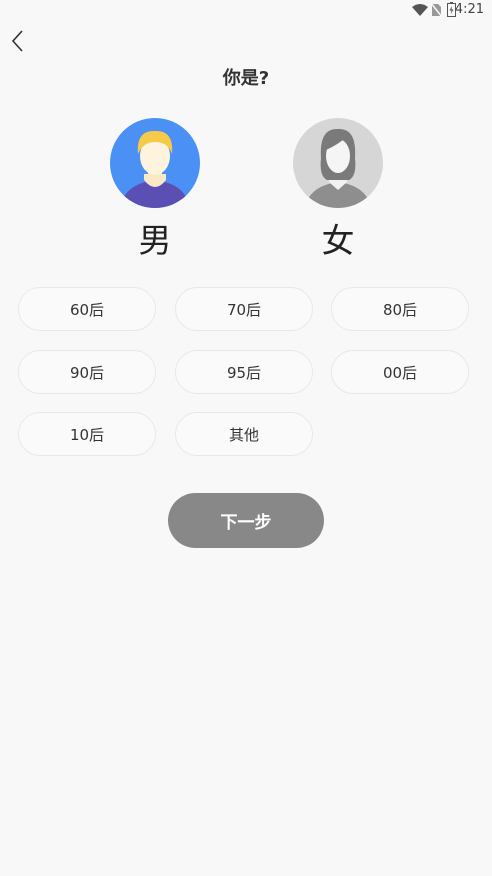 This screenshot has width=492, height=876. Describe the element at coordinates (87, 434) in the screenshot. I see `age-option-10s: 10后` at that location.